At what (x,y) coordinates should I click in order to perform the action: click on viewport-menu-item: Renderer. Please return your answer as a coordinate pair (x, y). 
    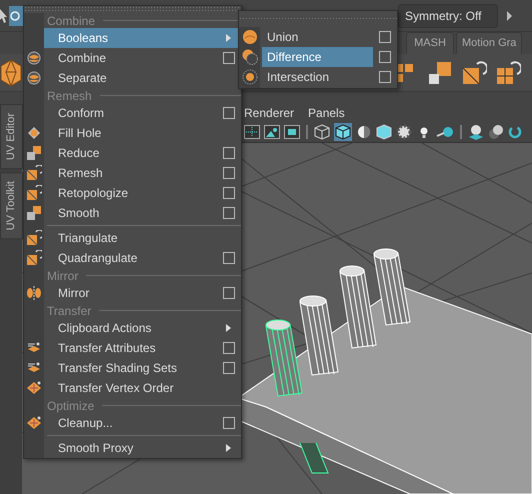
    Looking at the image, I should click on (269, 113).